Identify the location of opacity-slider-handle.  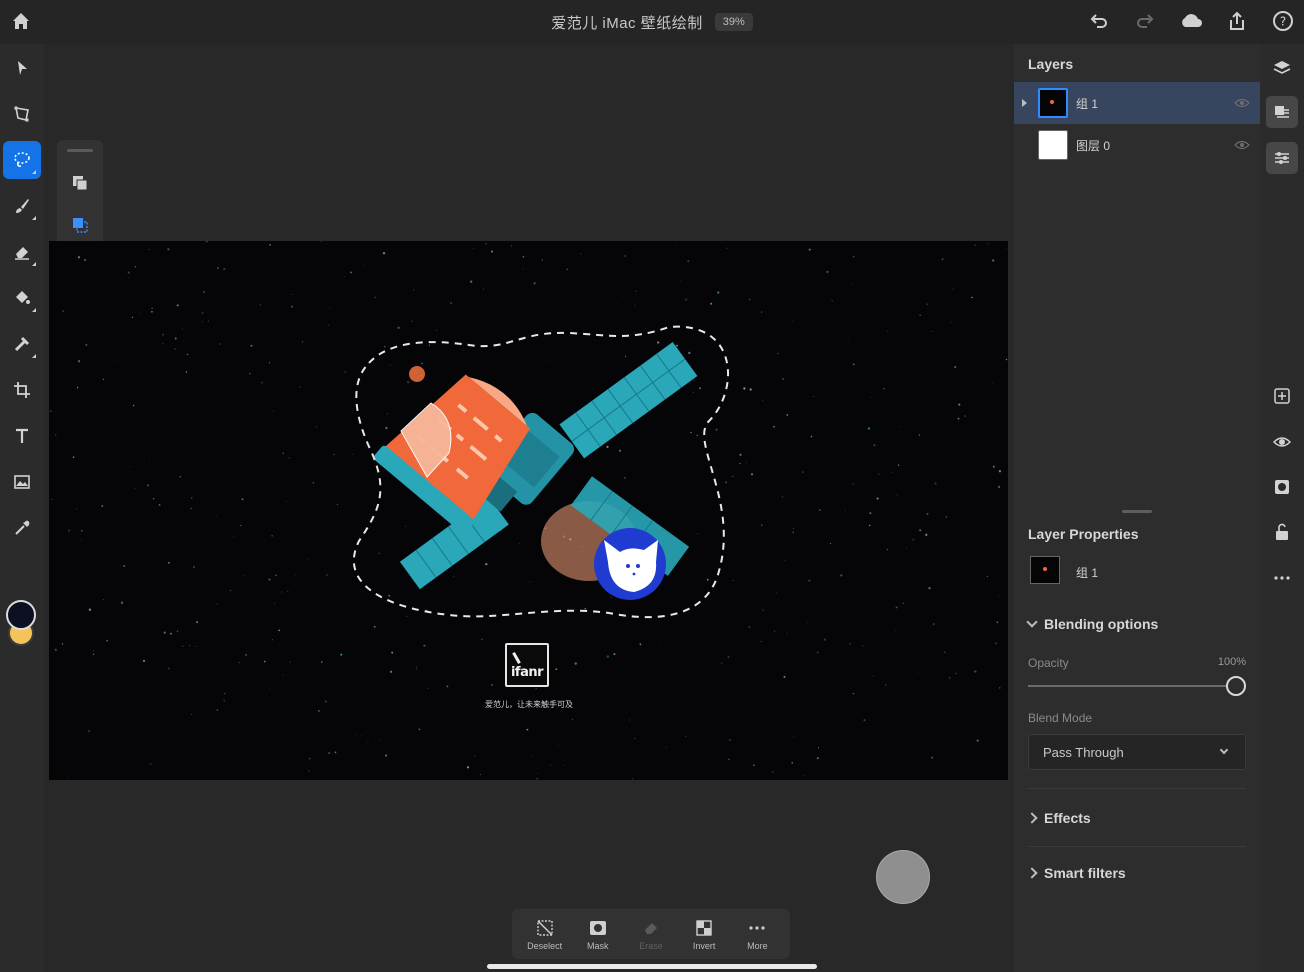
(1236, 686).